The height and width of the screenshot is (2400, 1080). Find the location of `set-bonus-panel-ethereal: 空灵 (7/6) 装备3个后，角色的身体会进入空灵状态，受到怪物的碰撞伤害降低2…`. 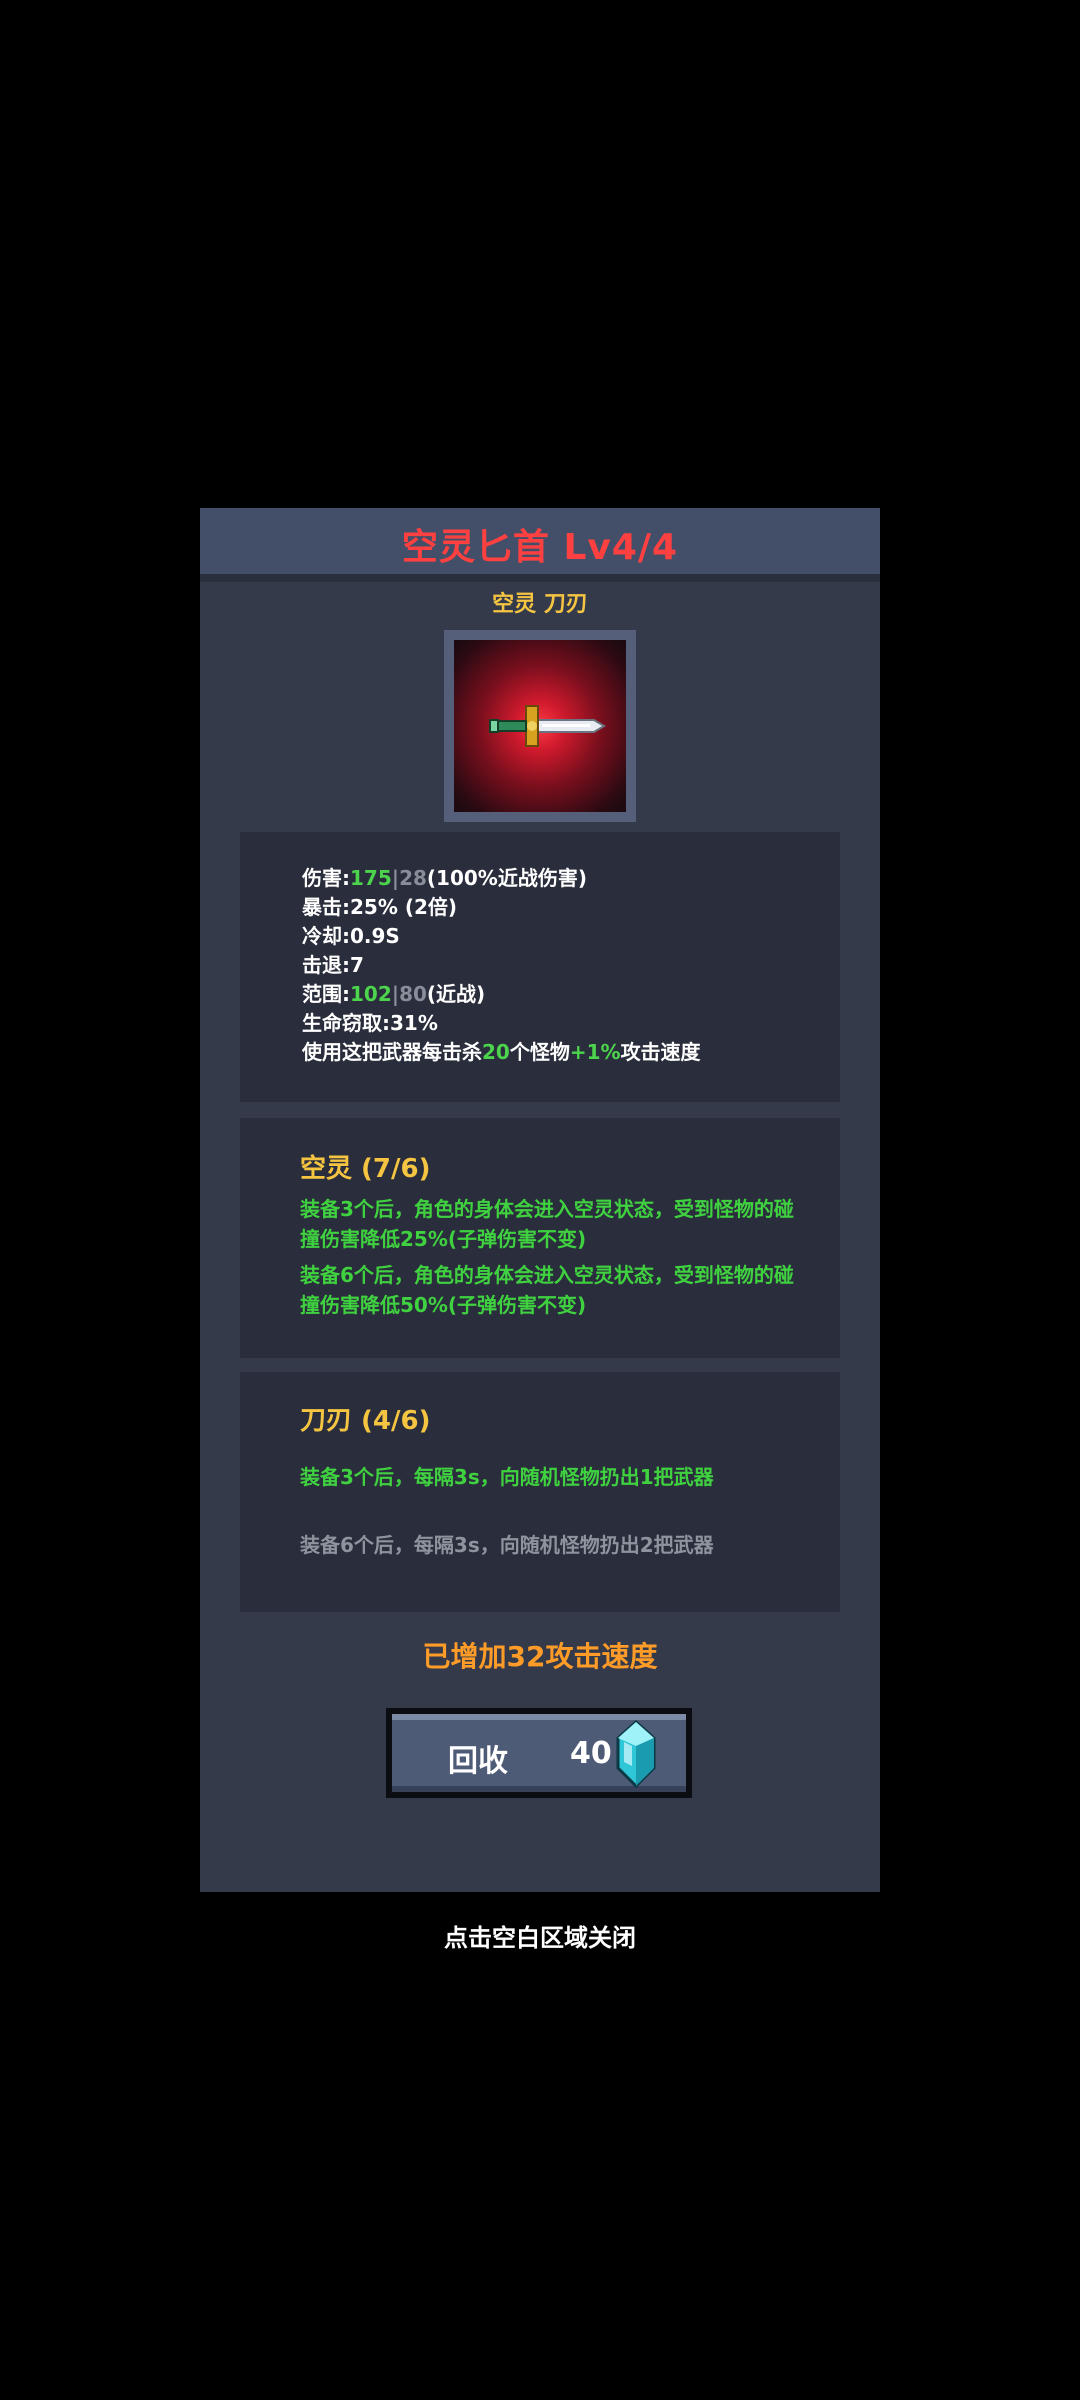

set-bonus-panel-ethereal: 空灵 (7/6) 装备3个后，角色的身体会进入空灵状态，受到怪物的碰撞伤害降低2… is located at coordinates (540, 1238).